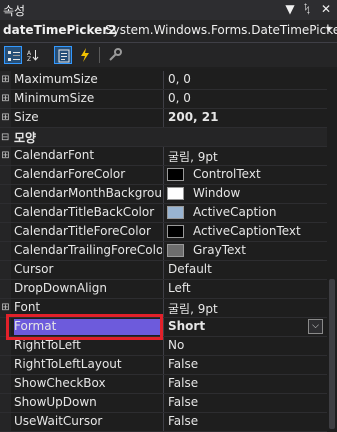  Describe the element at coordinates (56, 79) in the screenshot. I see `property-name: MaximumSize` at that location.